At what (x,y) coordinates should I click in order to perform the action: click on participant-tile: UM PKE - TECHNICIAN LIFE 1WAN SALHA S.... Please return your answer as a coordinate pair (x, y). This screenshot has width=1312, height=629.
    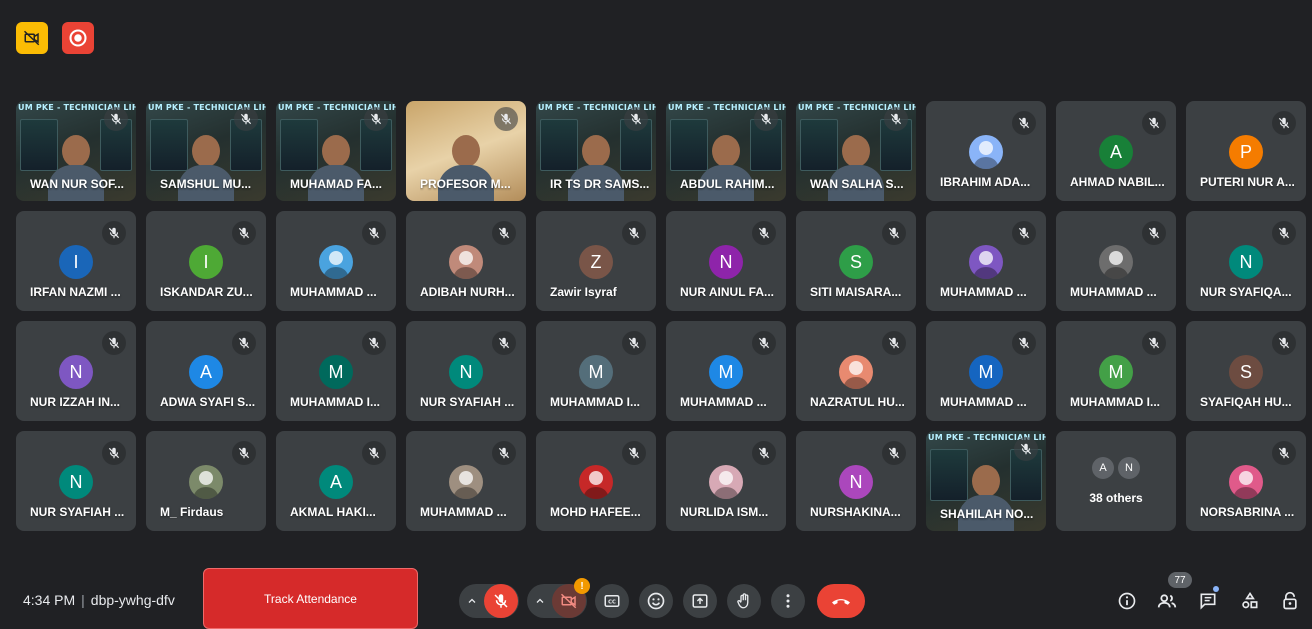
    Looking at the image, I should click on (856, 151).